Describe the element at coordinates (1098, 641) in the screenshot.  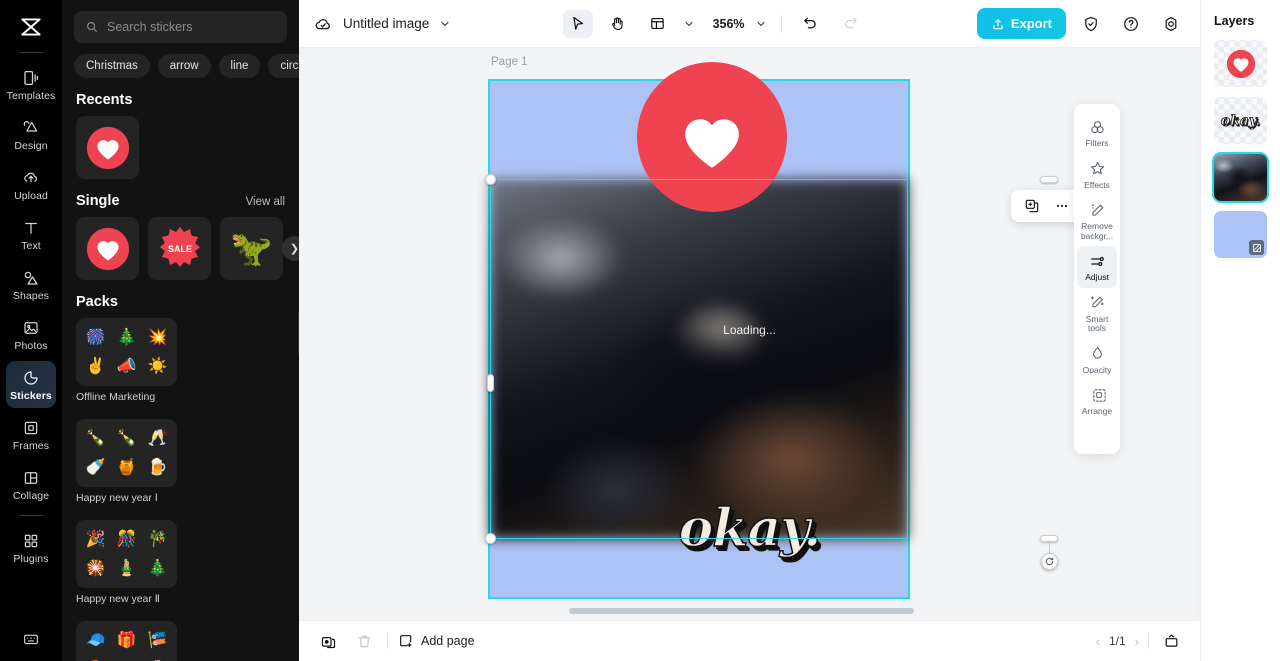
I see `previous-page-button: ‹` at that location.